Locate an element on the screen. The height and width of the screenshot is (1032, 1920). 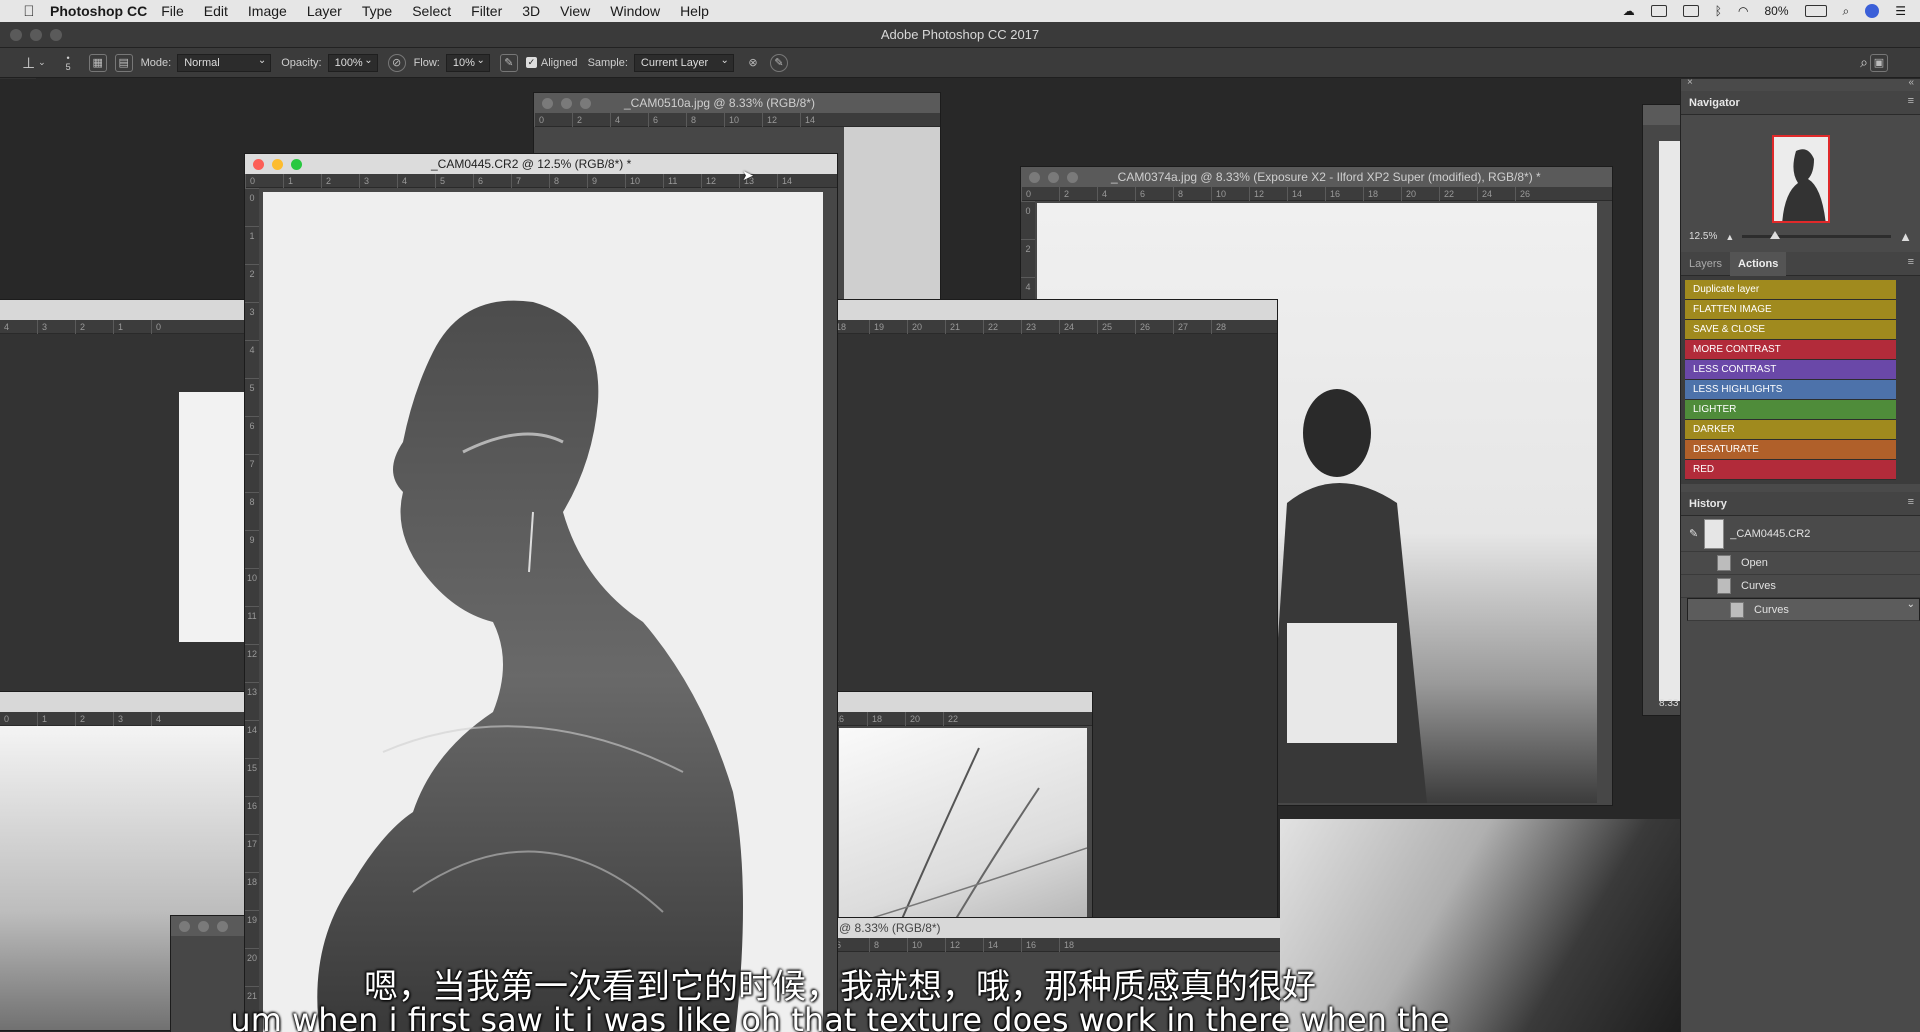
navigator-zoom-value: 12.5% is located at coordinates (1703, 236).